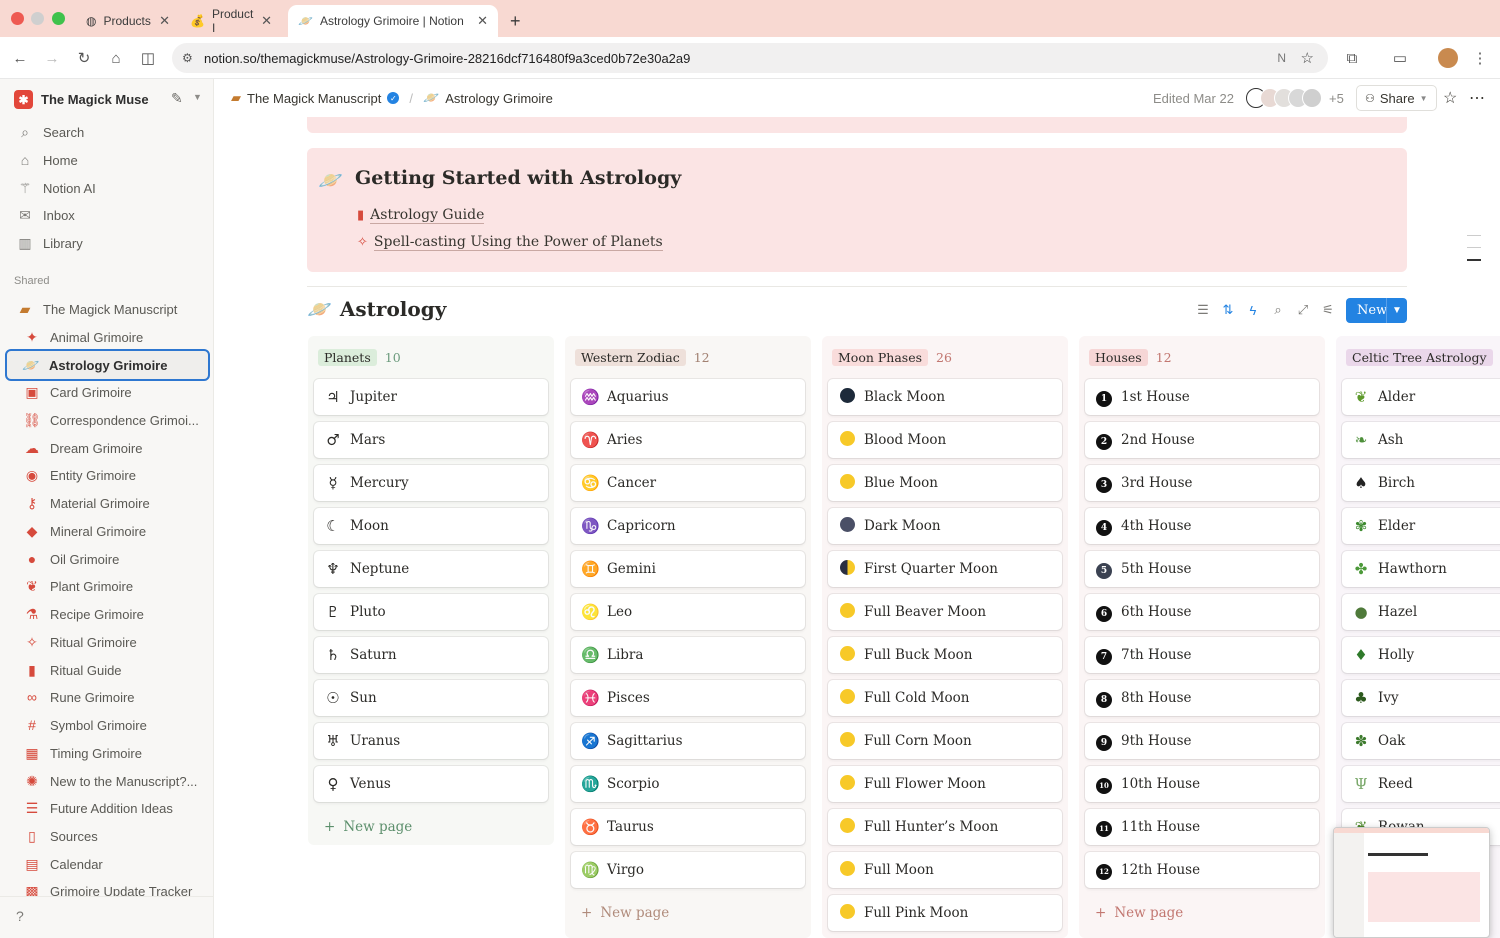 The image size is (1500, 938). Describe the element at coordinates (688, 827) in the screenshot. I see `board-card: ♉ Taurus` at that location.